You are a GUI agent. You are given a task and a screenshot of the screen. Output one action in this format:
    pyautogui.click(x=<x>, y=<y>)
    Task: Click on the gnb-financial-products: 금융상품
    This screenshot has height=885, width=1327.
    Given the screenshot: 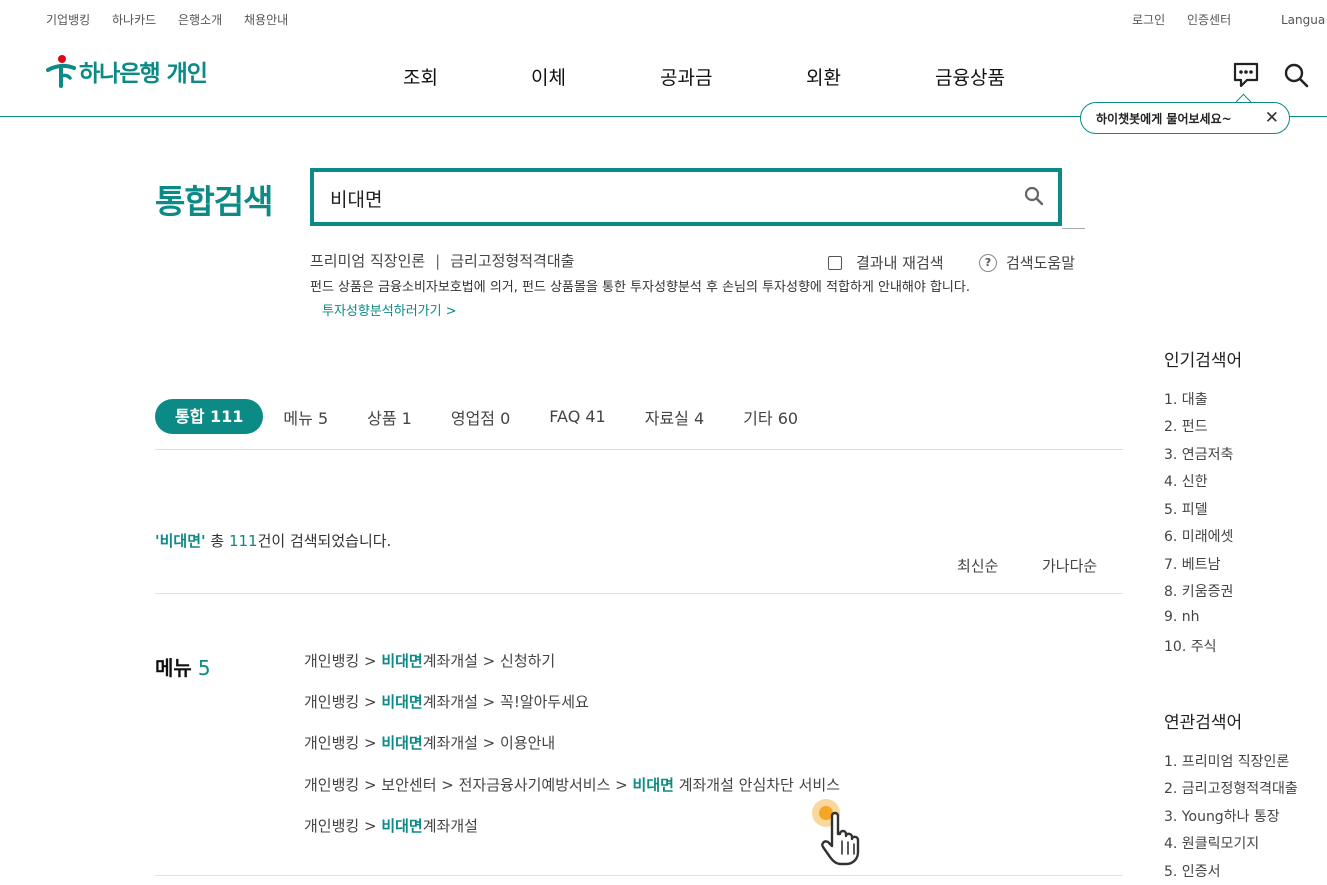 What is the action you would take?
    pyautogui.click(x=970, y=76)
    